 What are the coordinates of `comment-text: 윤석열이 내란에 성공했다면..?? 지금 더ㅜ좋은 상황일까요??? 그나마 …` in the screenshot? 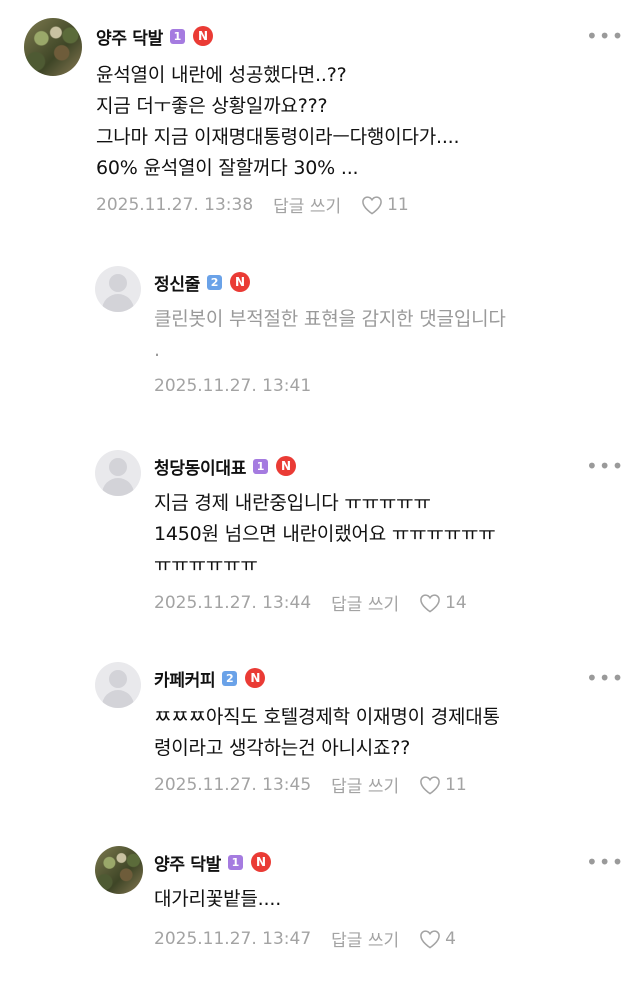 It's located at (278, 121).